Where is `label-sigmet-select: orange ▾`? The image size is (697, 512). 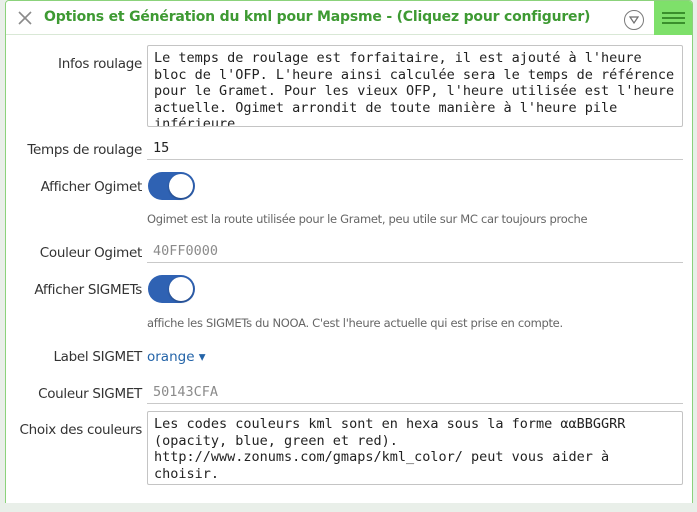 label-sigmet-select: orange ▾ is located at coordinates (176, 357).